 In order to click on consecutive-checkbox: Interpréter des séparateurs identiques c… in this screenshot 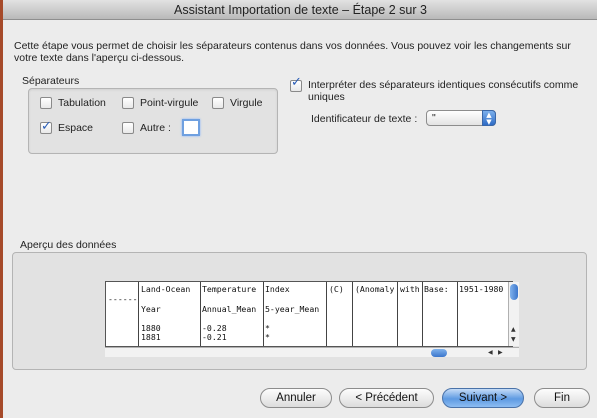, I will do `click(440, 90)`.